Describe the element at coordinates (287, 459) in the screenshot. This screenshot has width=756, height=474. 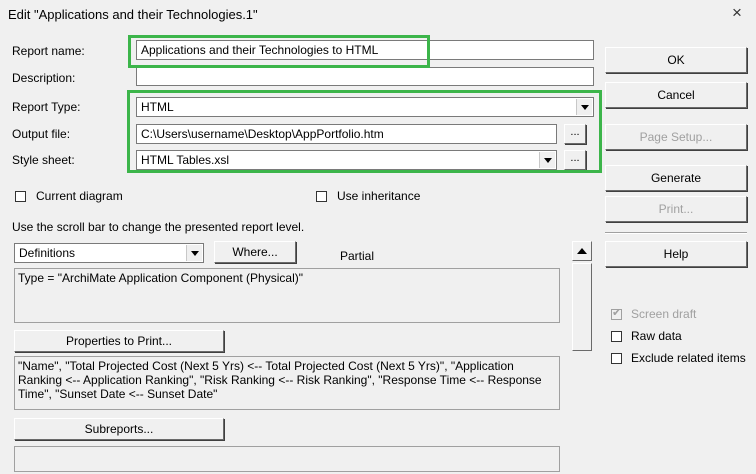
I see `subreports-text` at that location.